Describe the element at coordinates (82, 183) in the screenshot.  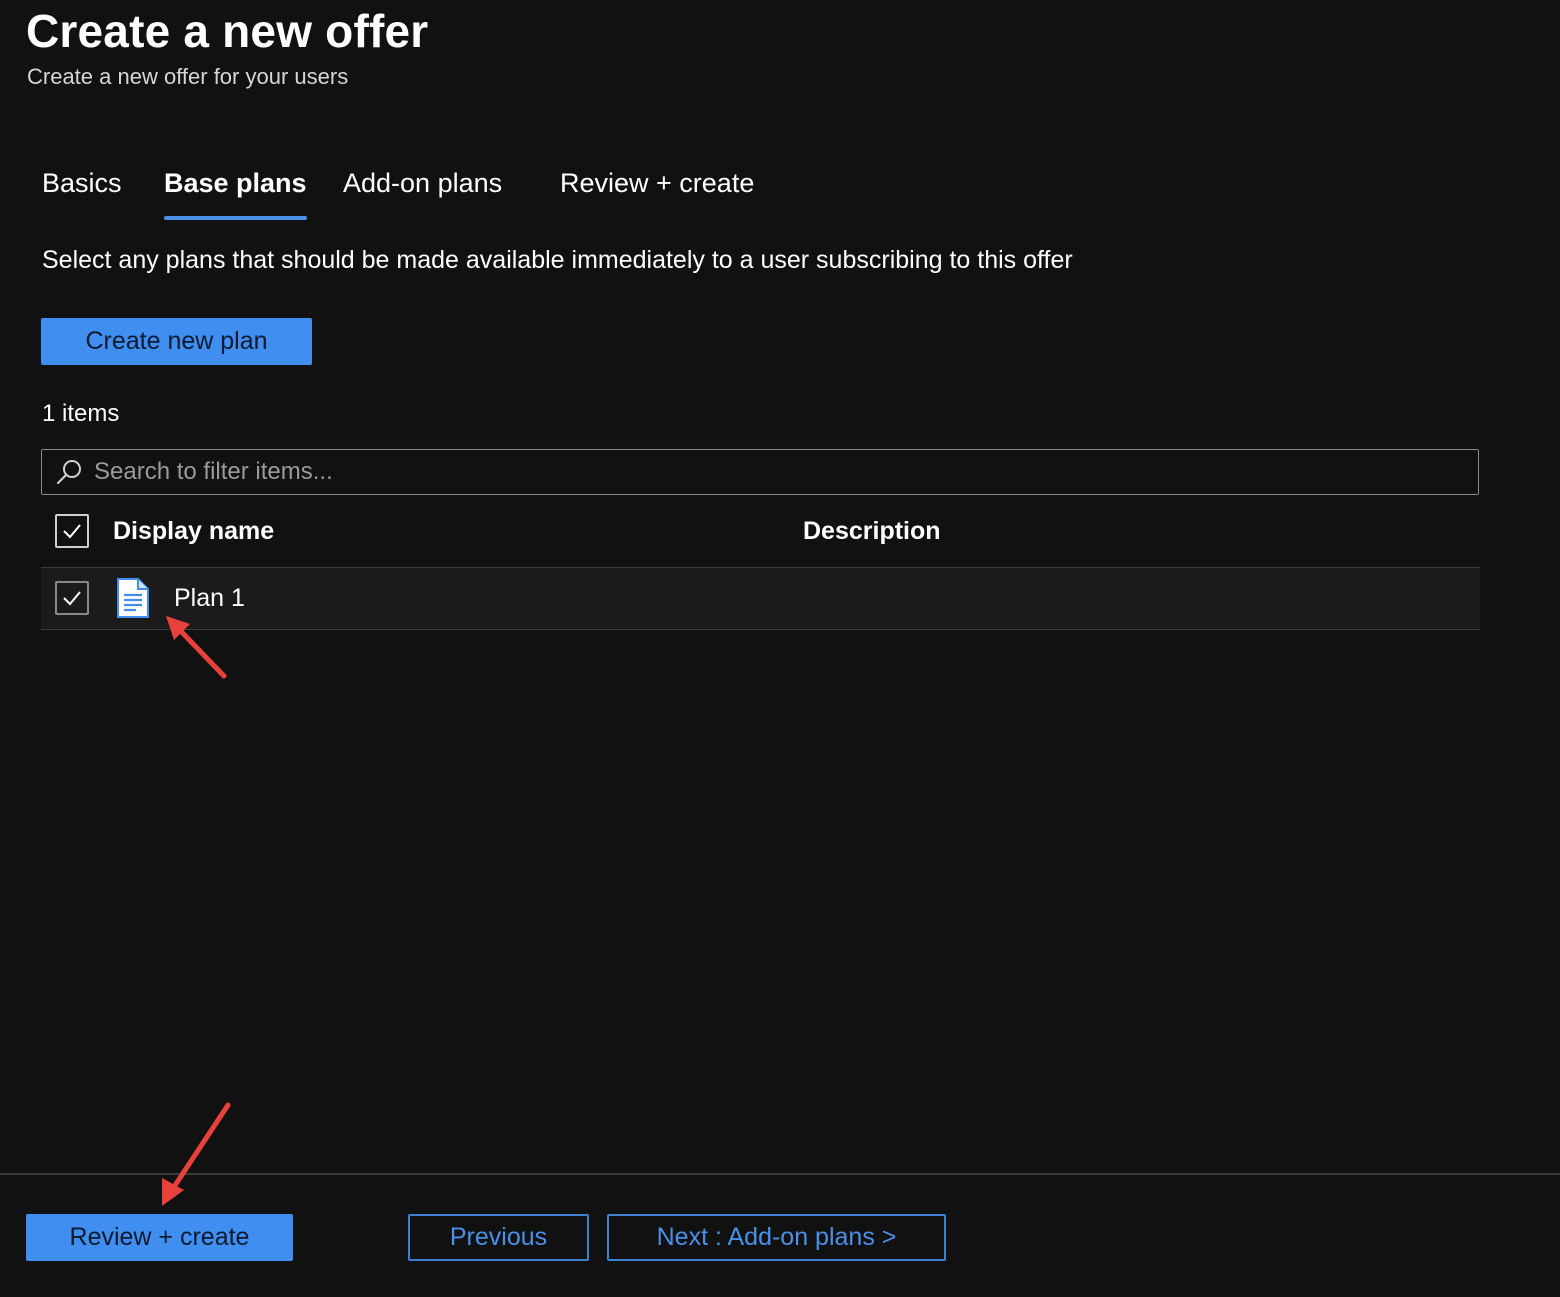
I see `tab-label: Basics` at that location.